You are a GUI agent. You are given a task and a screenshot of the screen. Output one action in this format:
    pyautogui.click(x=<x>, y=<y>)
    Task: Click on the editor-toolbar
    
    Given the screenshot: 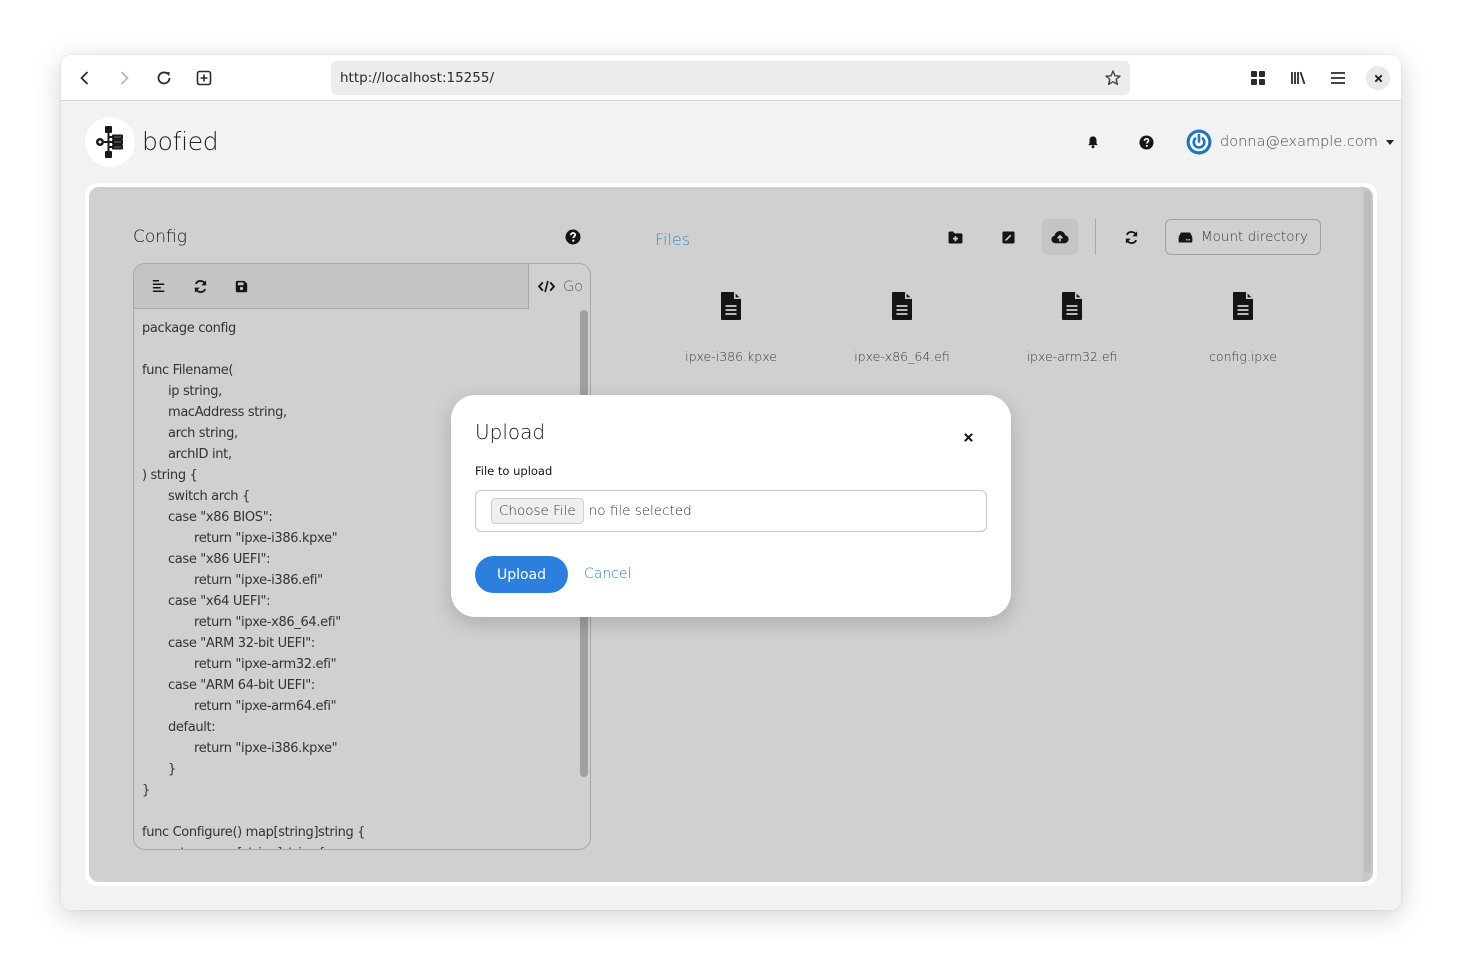 What is the action you would take?
    pyautogui.click(x=331, y=286)
    